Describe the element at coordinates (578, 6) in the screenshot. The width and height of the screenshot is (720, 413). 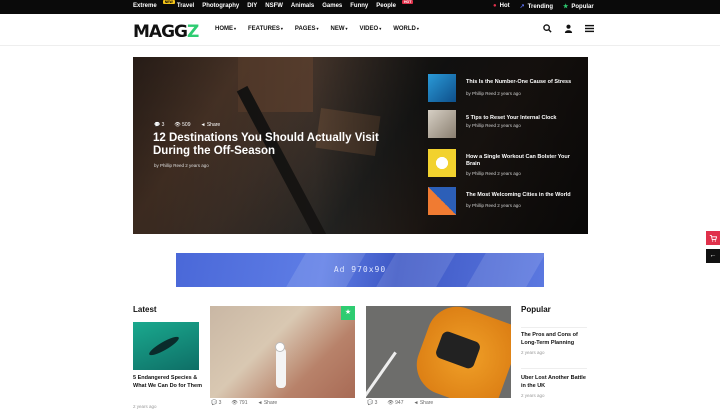
I see `filter-popular: ★ Popular` at that location.